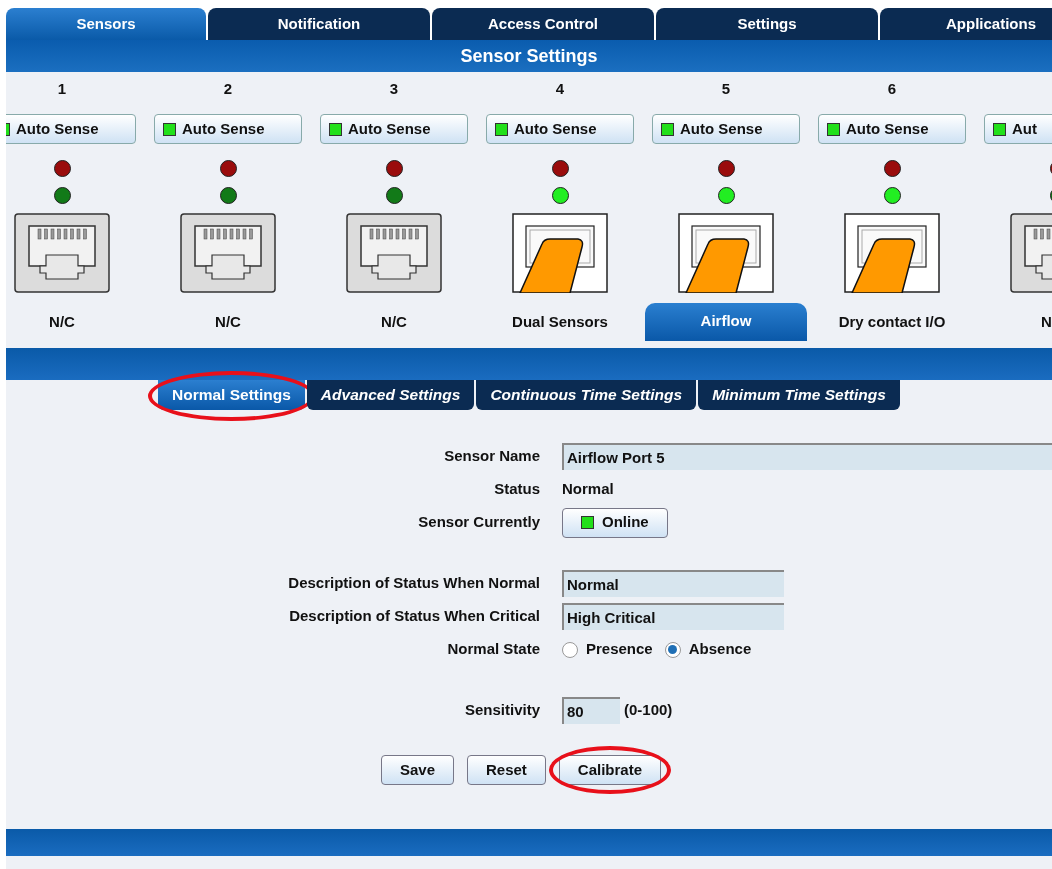 This screenshot has height=869, width=1052. Describe the element at coordinates (543, 24) in the screenshot. I see `nav-tab: Access Control` at that location.